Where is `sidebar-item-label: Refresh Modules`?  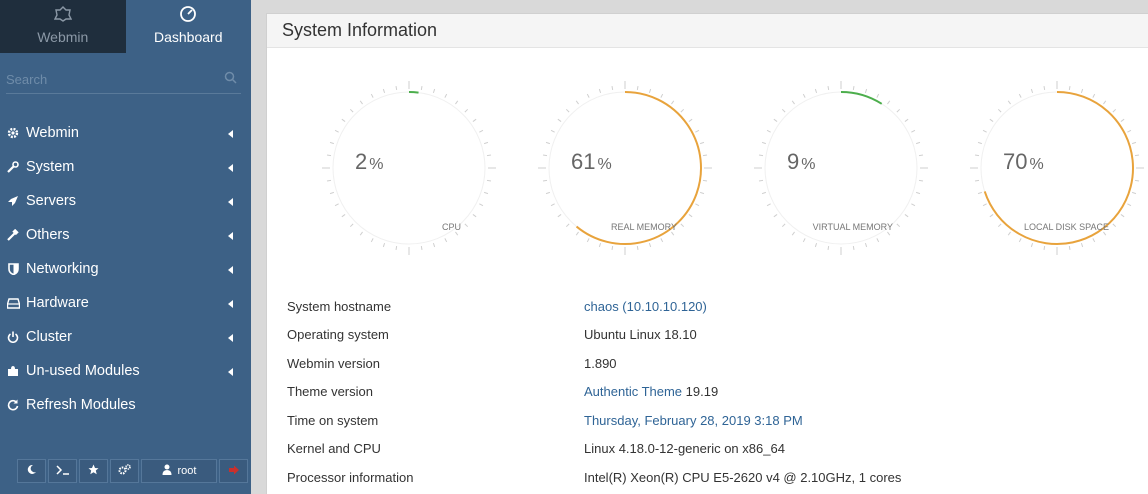 sidebar-item-label: Refresh Modules is located at coordinates (81, 405).